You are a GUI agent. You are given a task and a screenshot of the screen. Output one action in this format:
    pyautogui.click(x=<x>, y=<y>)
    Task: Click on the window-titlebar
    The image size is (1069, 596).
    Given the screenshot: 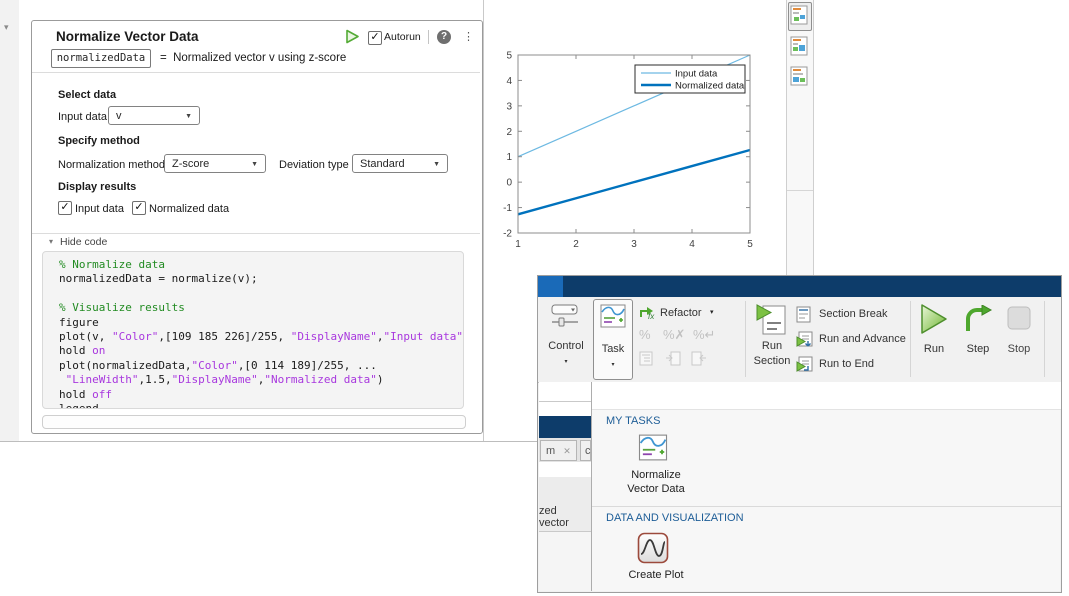 What is the action you would take?
    pyautogui.click(x=799, y=286)
    